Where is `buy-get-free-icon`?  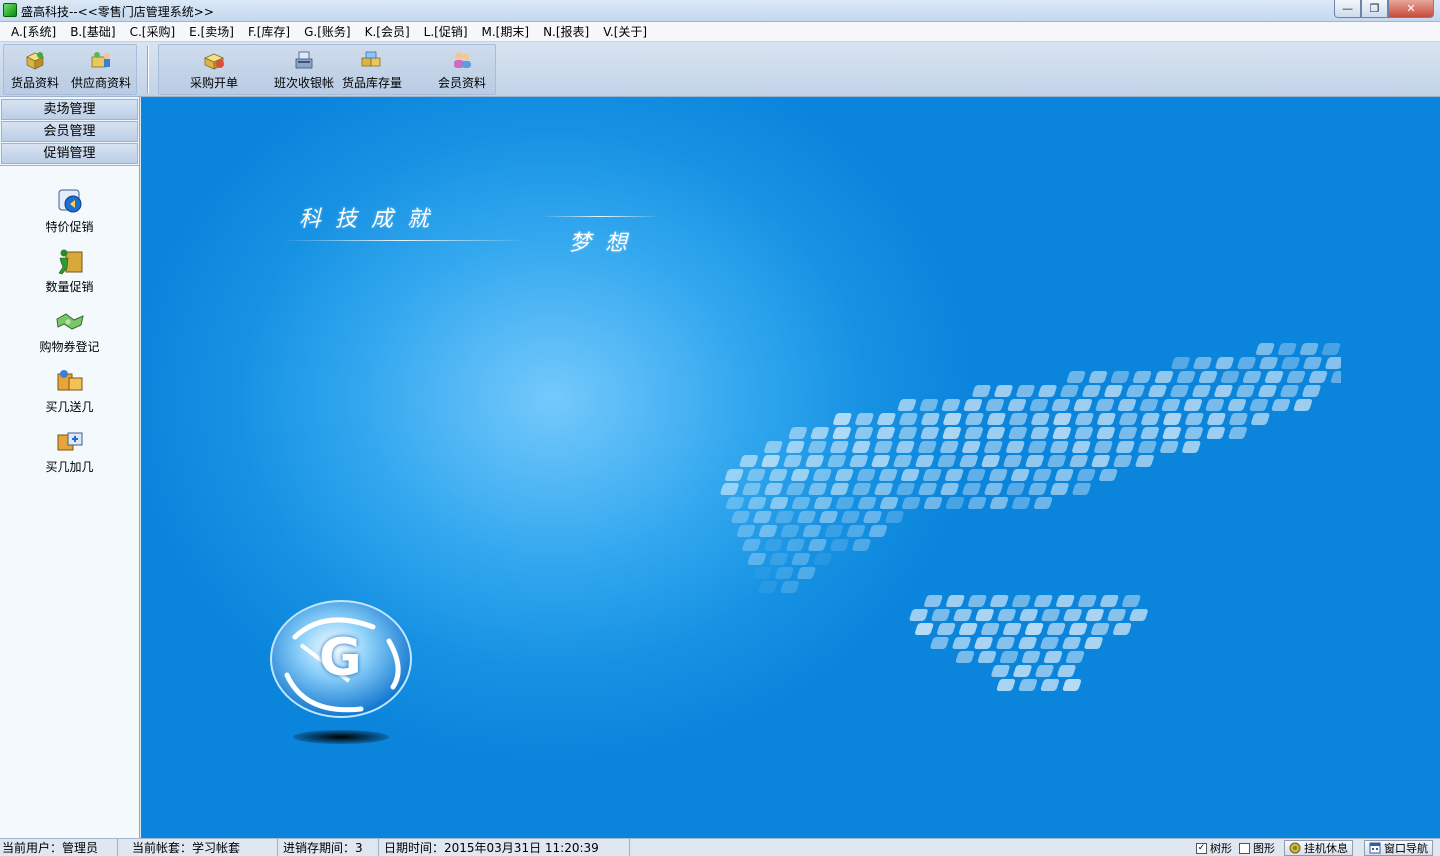
buy-get-free-icon is located at coordinates (69, 380).